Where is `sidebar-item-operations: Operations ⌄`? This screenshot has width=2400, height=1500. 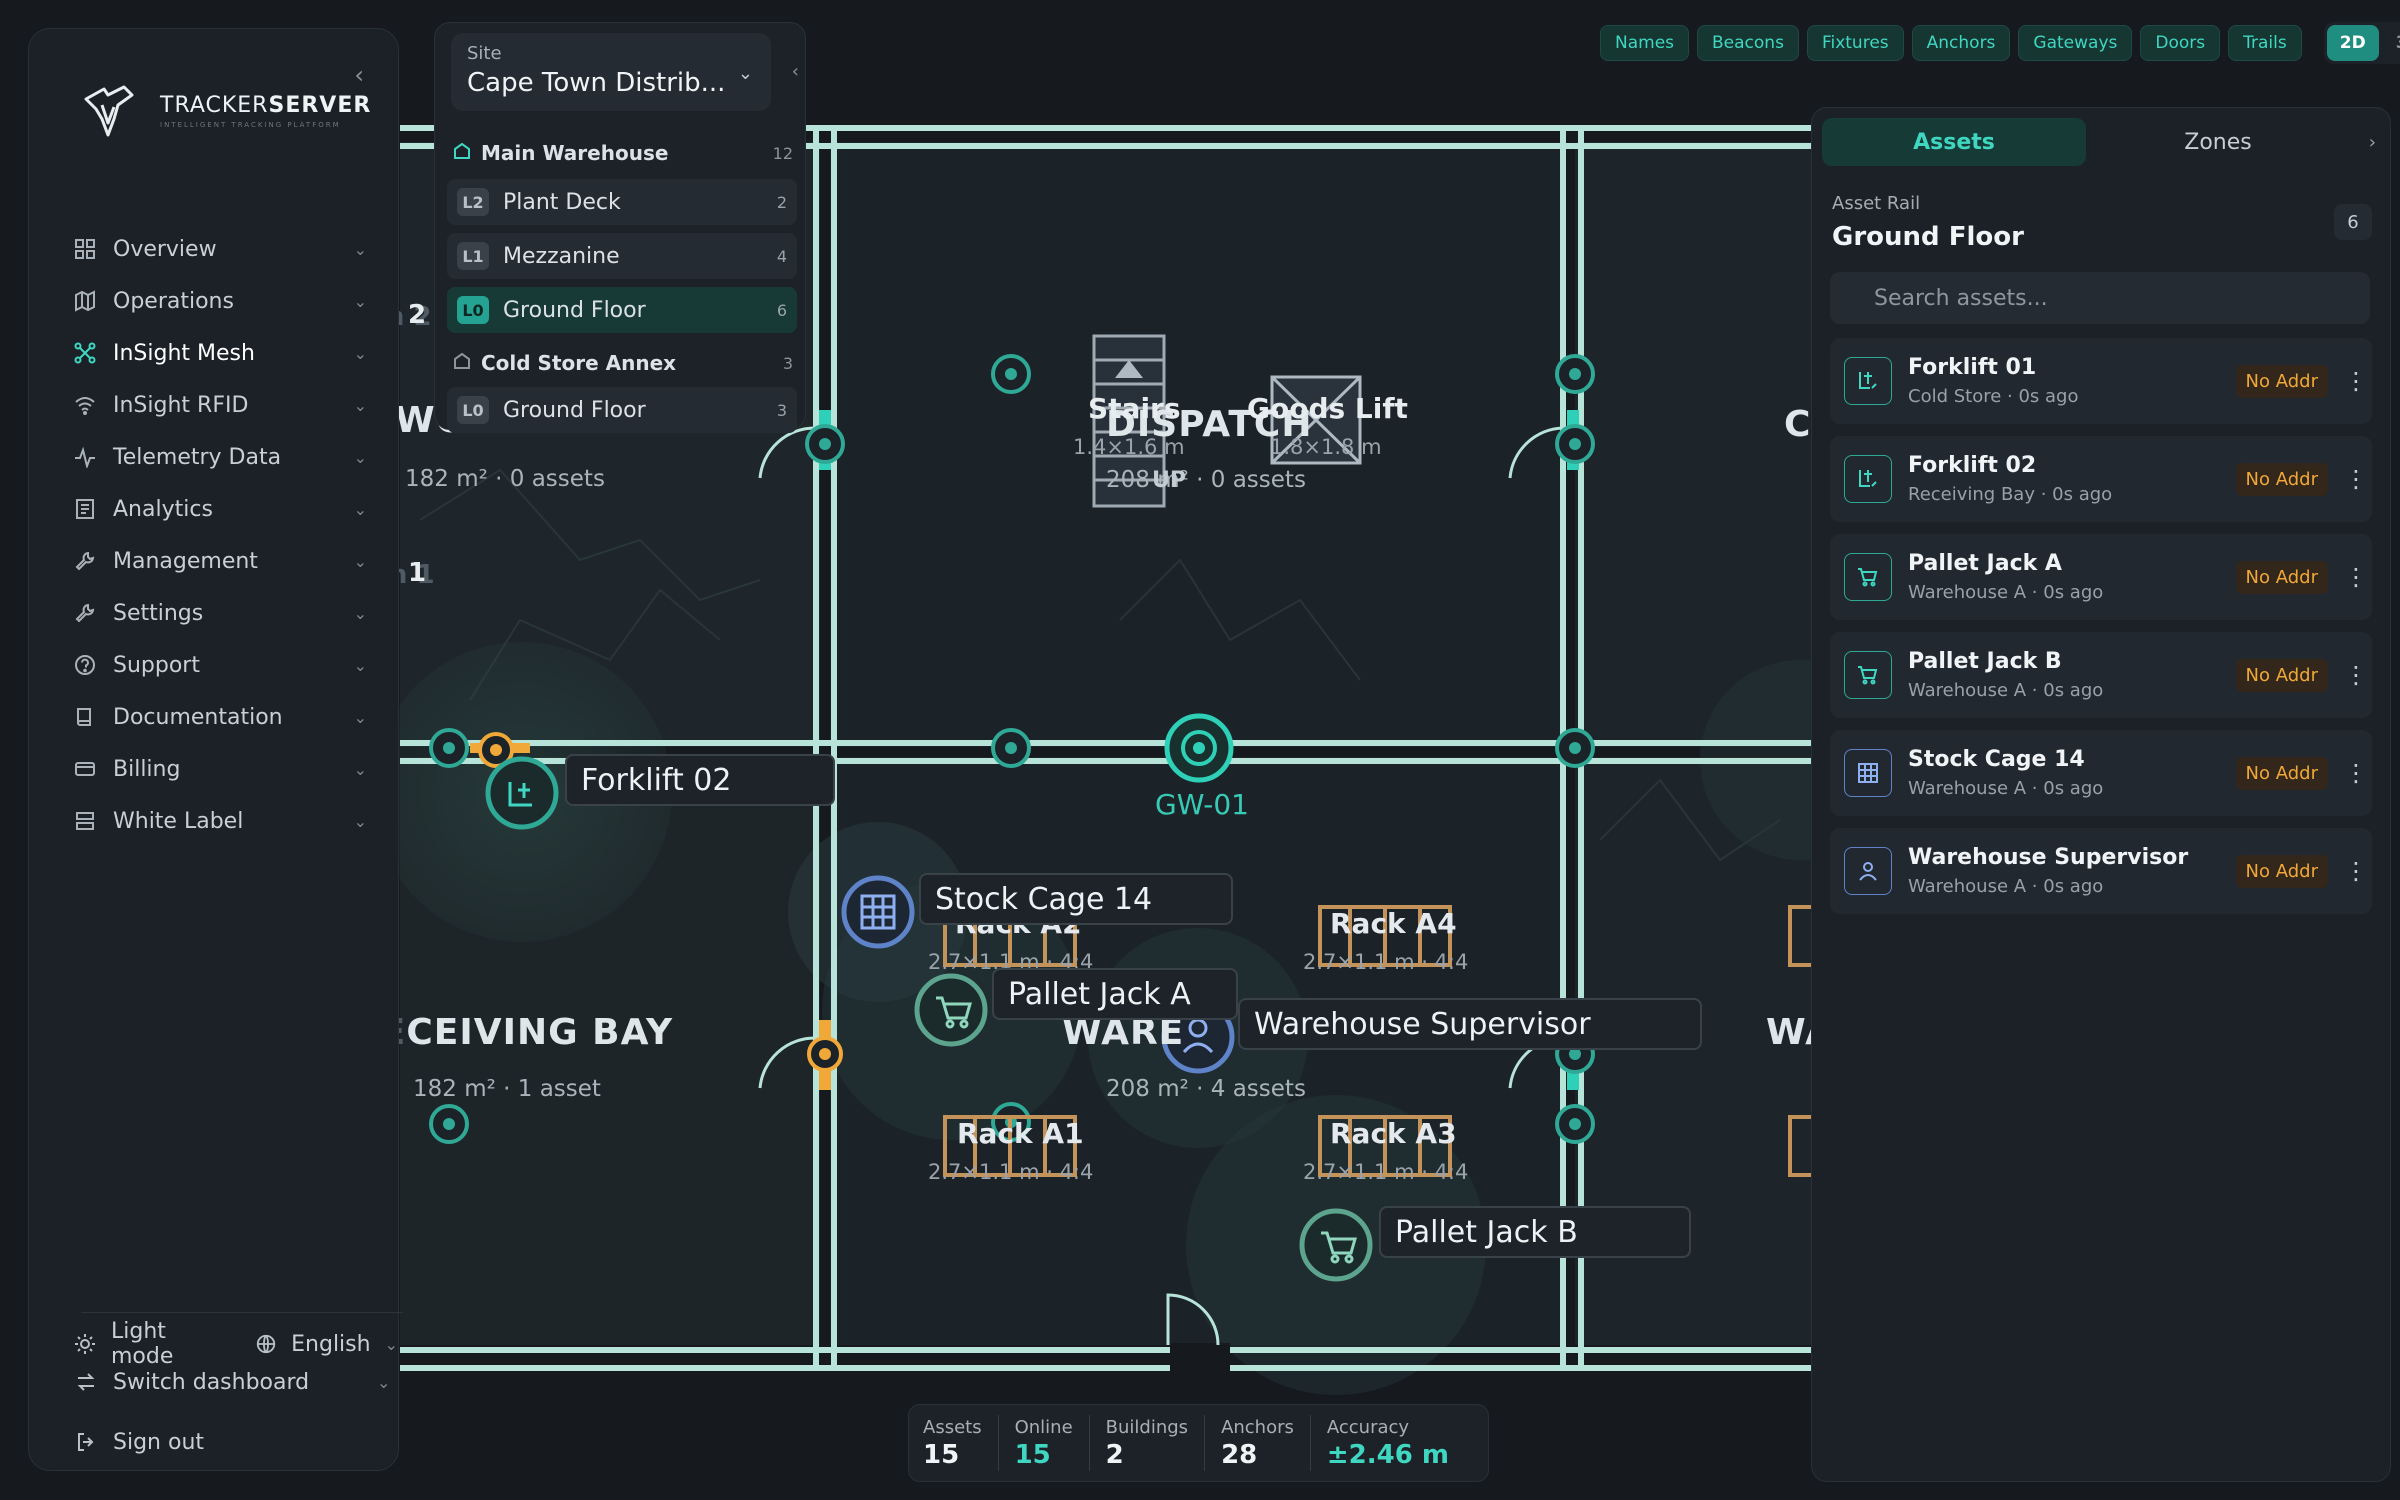
sidebar-item-operations: Operations ⌄ is located at coordinates (226, 301).